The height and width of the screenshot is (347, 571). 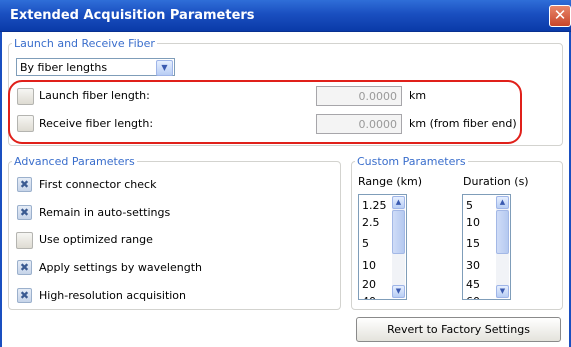 What do you see at coordinates (496, 181) in the screenshot?
I see `duration-column-header: Duration (s)` at bounding box center [496, 181].